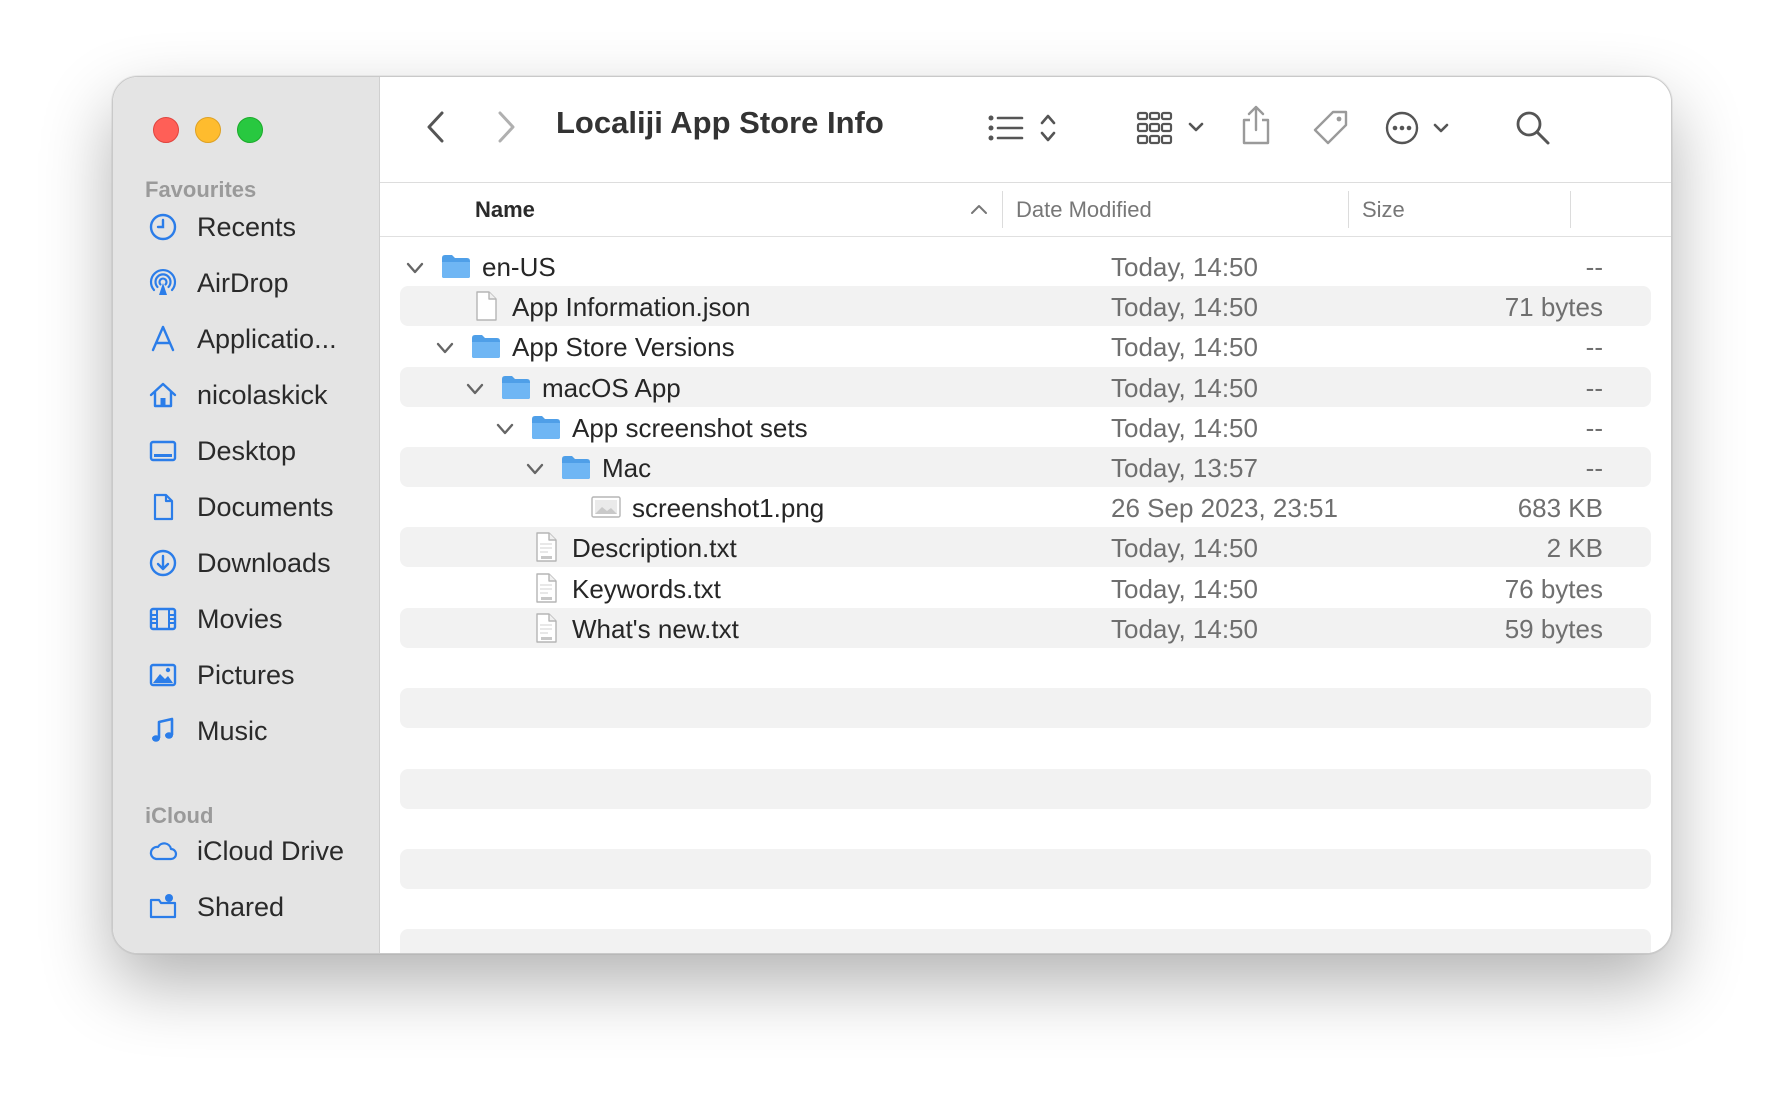 This screenshot has height=1096, width=1778. What do you see at coordinates (1025, 266) in the screenshot?
I see `file-row: en-US Today, 14:50 --` at bounding box center [1025, 266].